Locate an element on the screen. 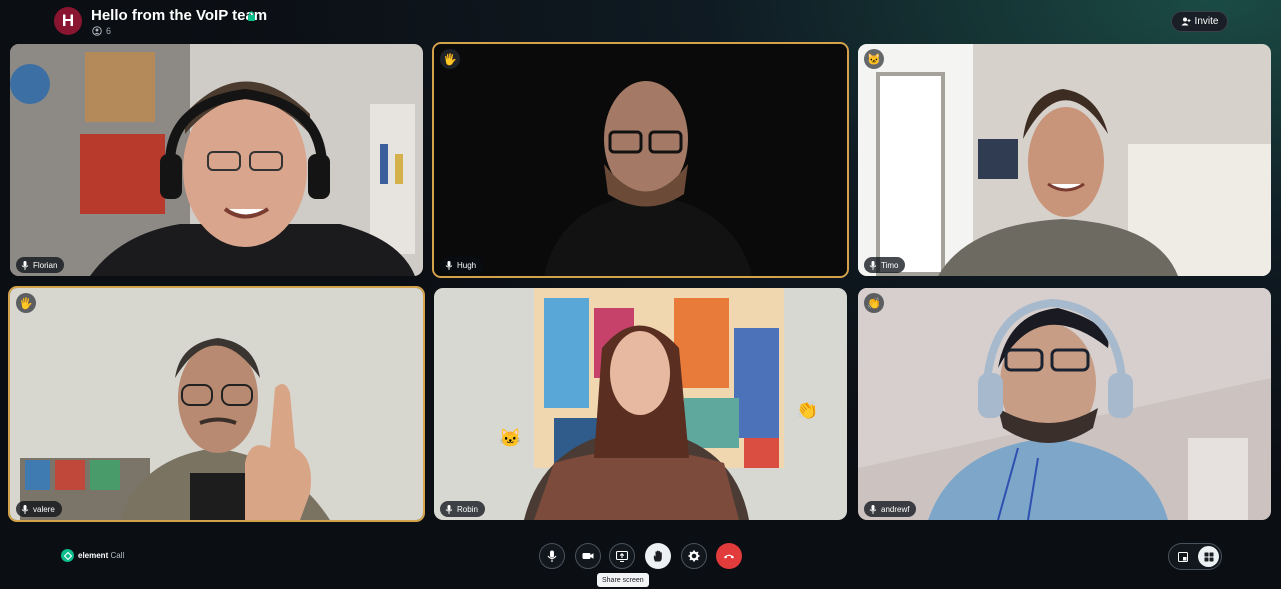 Image resolution: width=1281 pixels, height=589 pixels. participant-tile-valere: 🖐 valere is located at coordinates (216, 404).